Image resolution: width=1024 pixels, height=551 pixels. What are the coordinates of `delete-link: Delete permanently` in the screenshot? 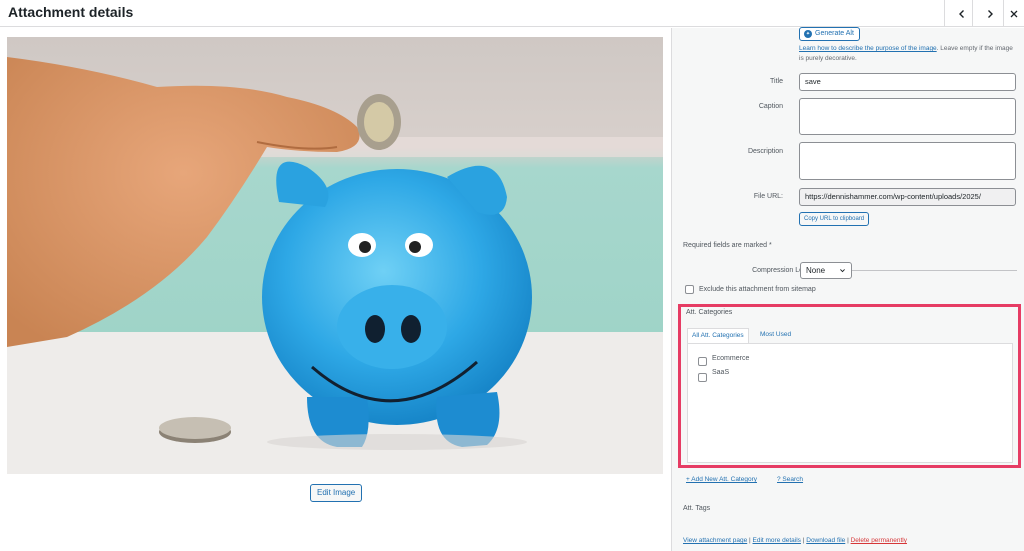 It's located at (879, 540).